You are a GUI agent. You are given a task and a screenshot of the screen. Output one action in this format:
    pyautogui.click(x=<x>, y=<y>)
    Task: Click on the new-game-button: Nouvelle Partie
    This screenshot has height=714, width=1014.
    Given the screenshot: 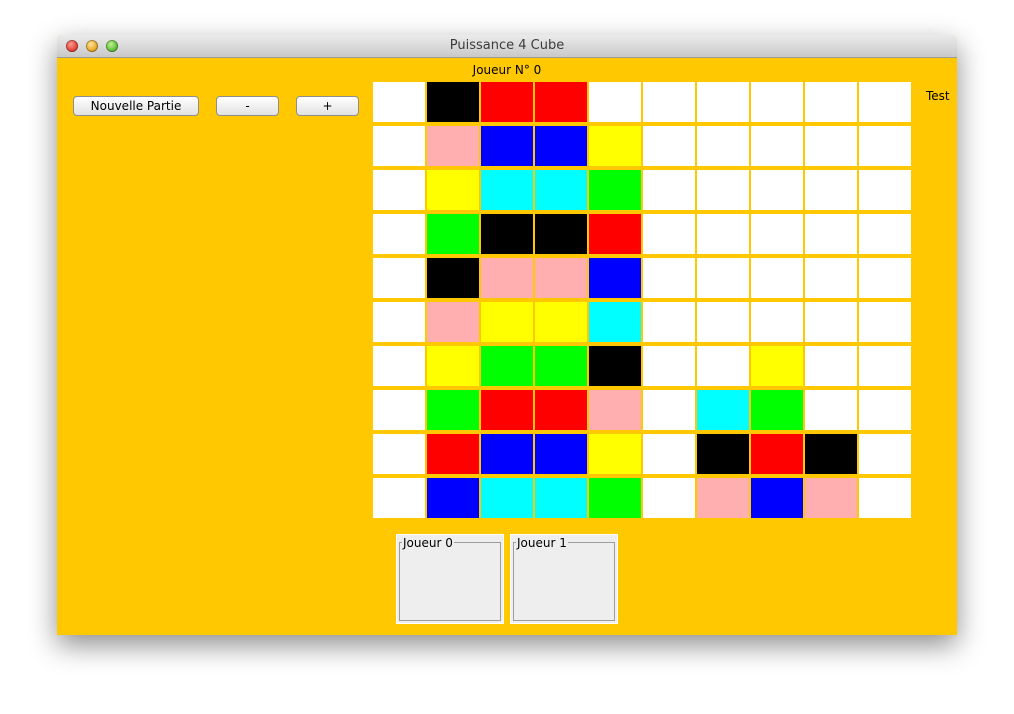 What is the action you would take?
    pyautogui.click(x=136, y=106)
    